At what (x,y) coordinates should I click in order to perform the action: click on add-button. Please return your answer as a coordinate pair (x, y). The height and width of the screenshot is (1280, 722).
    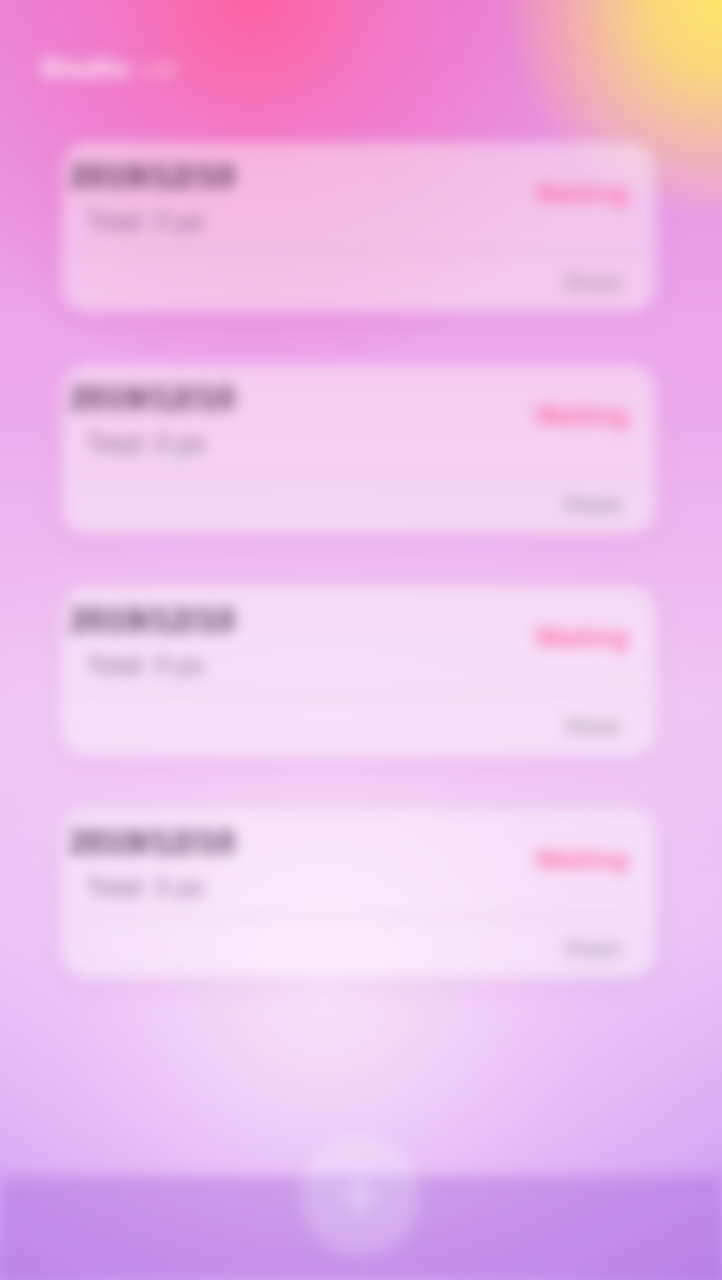
    Looking at the image, I should click on (360, 1196).